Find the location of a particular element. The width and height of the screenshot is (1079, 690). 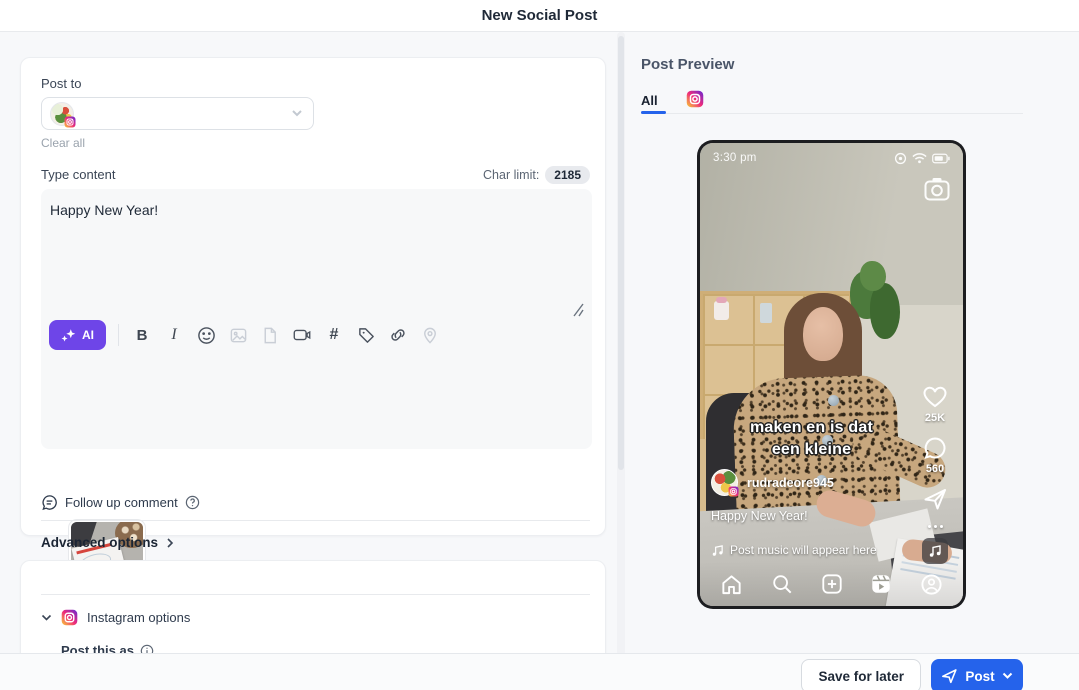

camera-icon is located at coordinates (937, 189).